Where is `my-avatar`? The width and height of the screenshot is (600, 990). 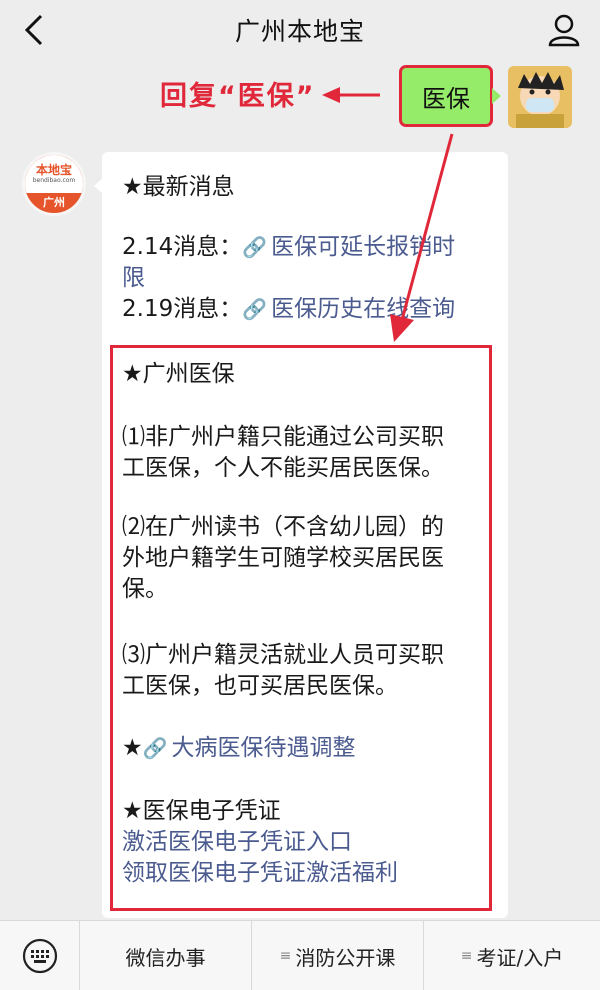 my-avatar is located at coordinates (540, 97).